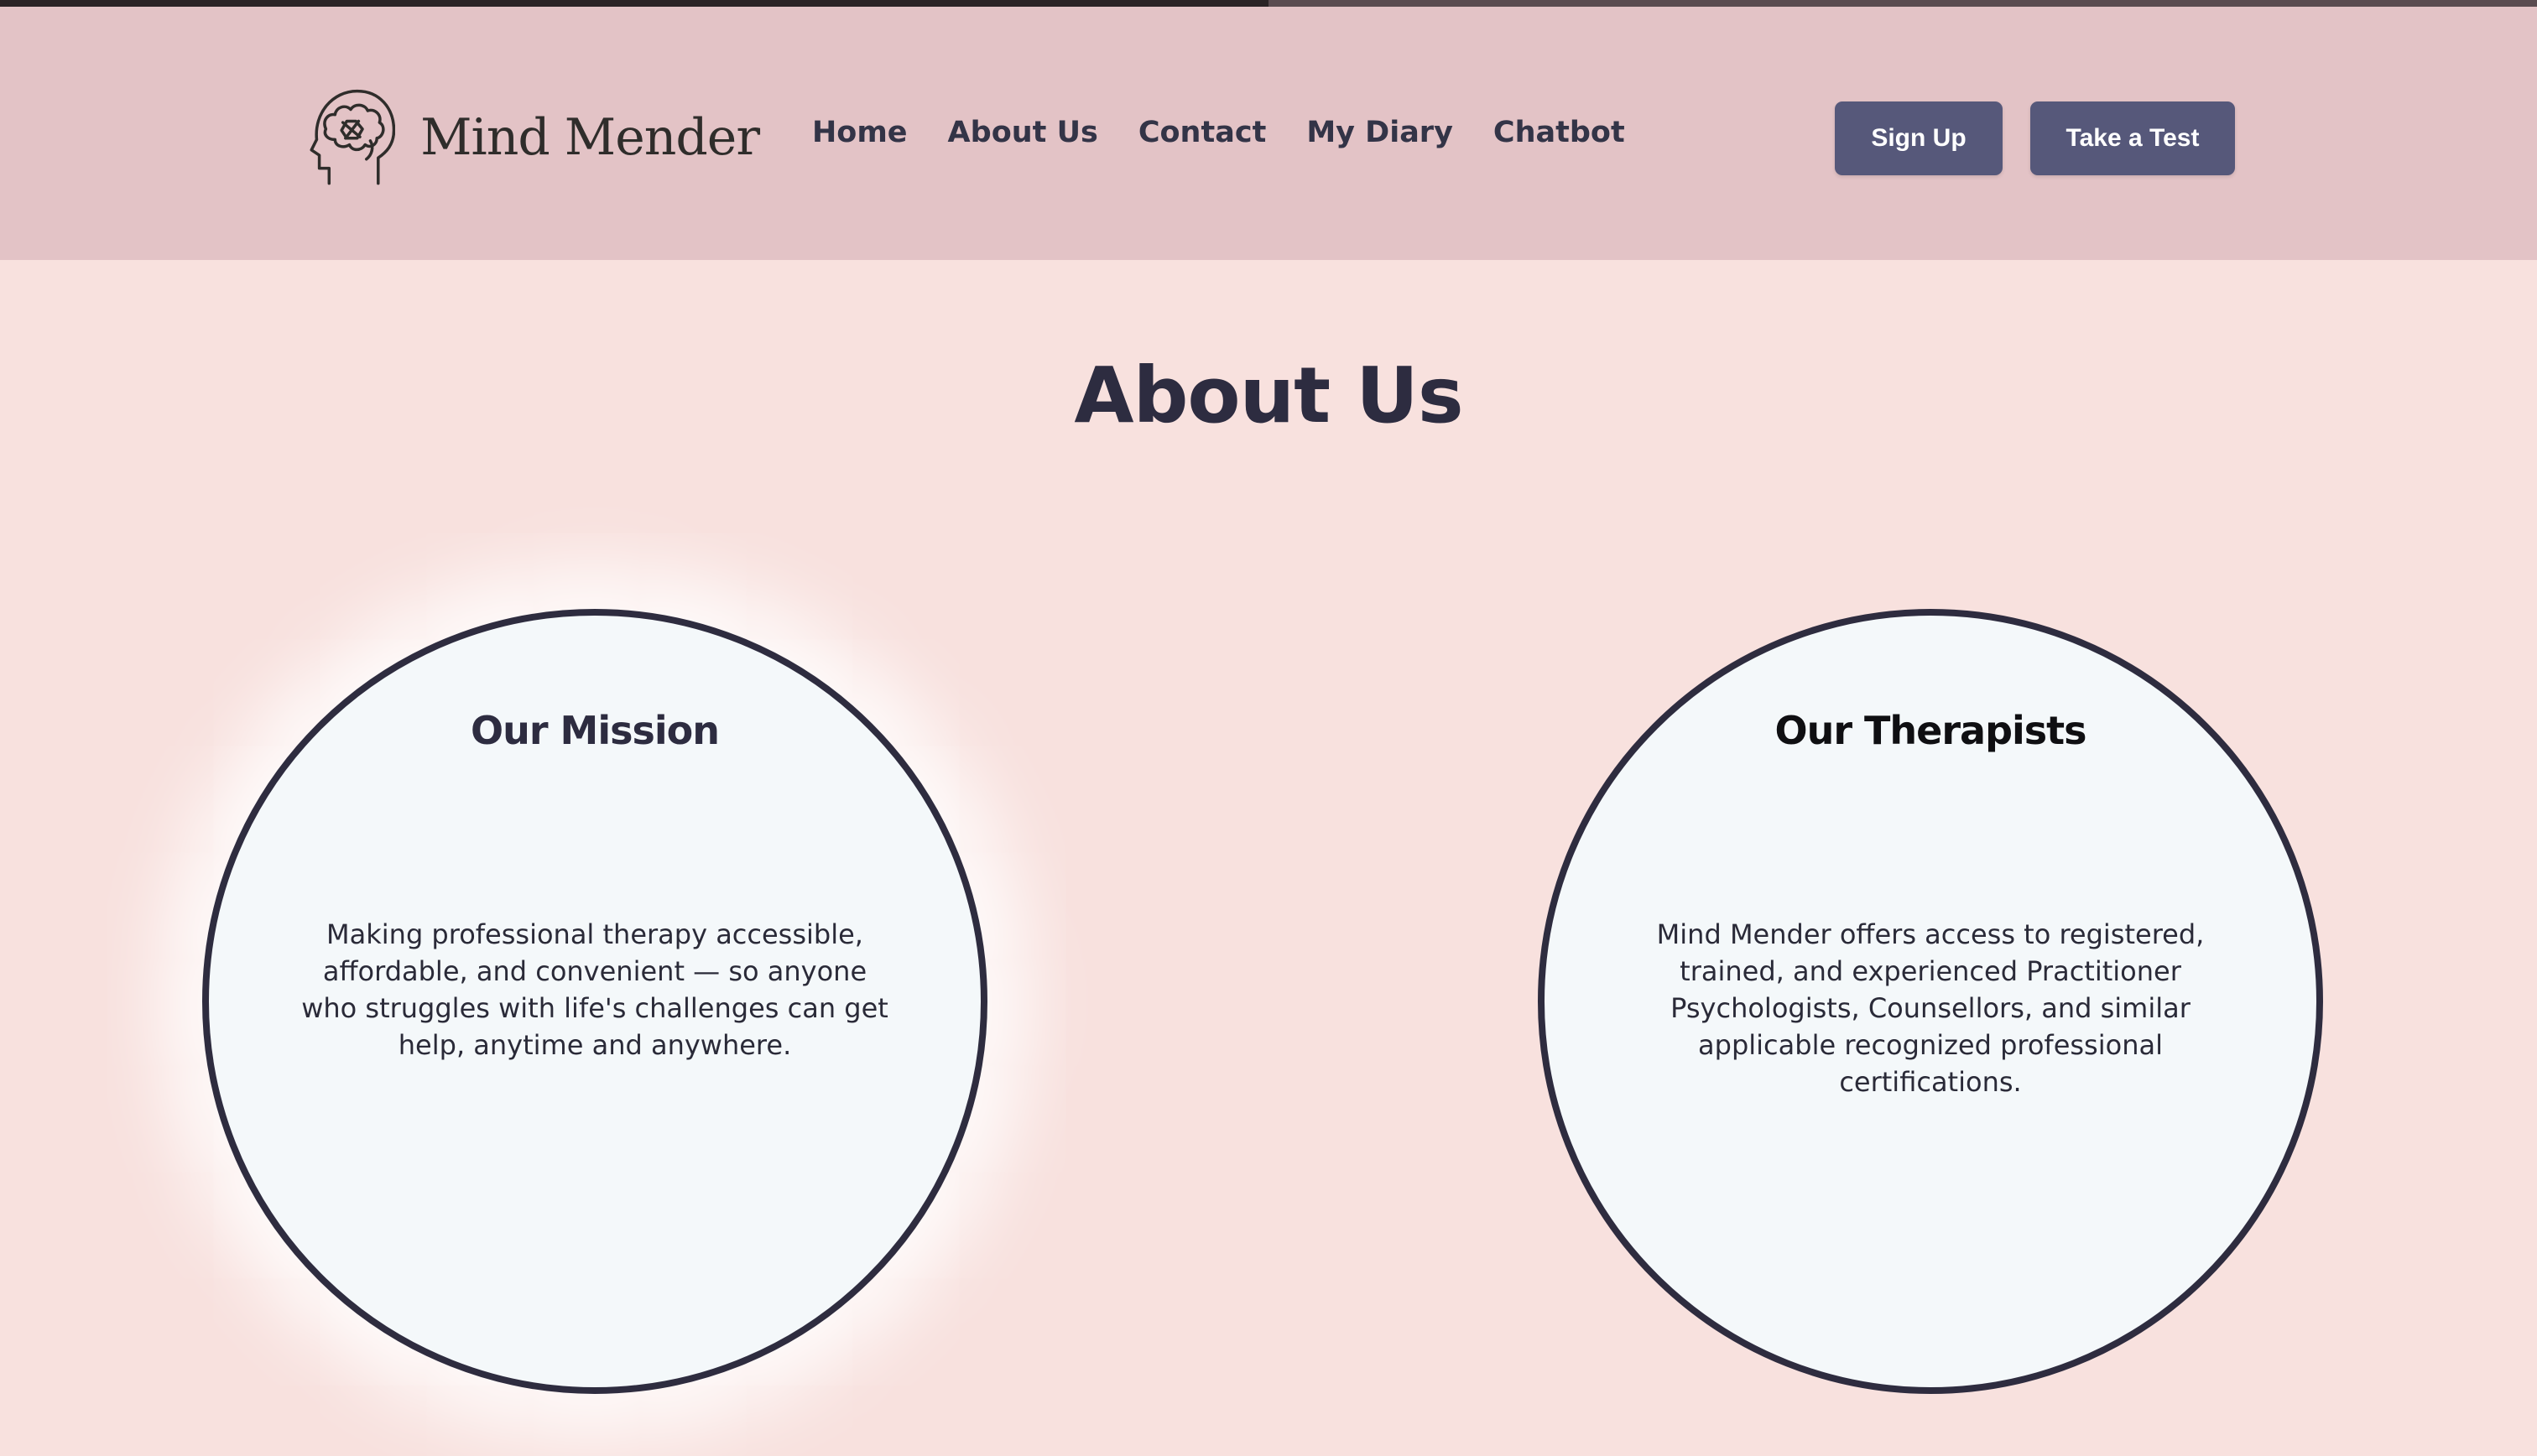 Image resolution: width=2537 pixels, height=1456 pixels. What do you see at coordinates (1268, 4) in the screenshot?
I see `top-border` at bounding box center [1268, 4].